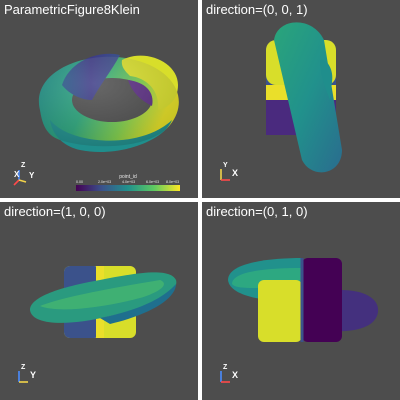 This screenshot has width=400, height=400. What do you see at coordinates (24, 174) in the screenshot?
I see `orientation-axes: Z X Y` at bounding box center [24, 174].